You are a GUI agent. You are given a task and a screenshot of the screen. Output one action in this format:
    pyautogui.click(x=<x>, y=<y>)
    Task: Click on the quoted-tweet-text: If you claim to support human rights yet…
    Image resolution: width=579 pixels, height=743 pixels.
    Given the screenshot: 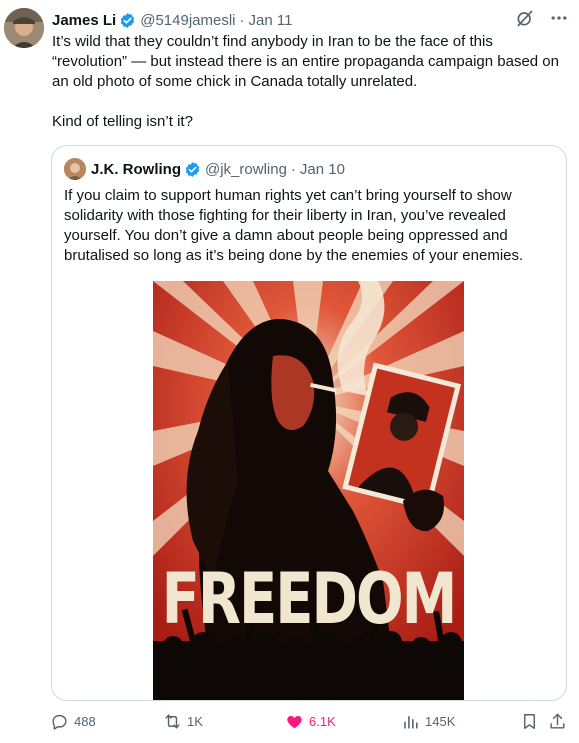 What is the action you would take?
    pyautogui.click(x=294, y=225)
    